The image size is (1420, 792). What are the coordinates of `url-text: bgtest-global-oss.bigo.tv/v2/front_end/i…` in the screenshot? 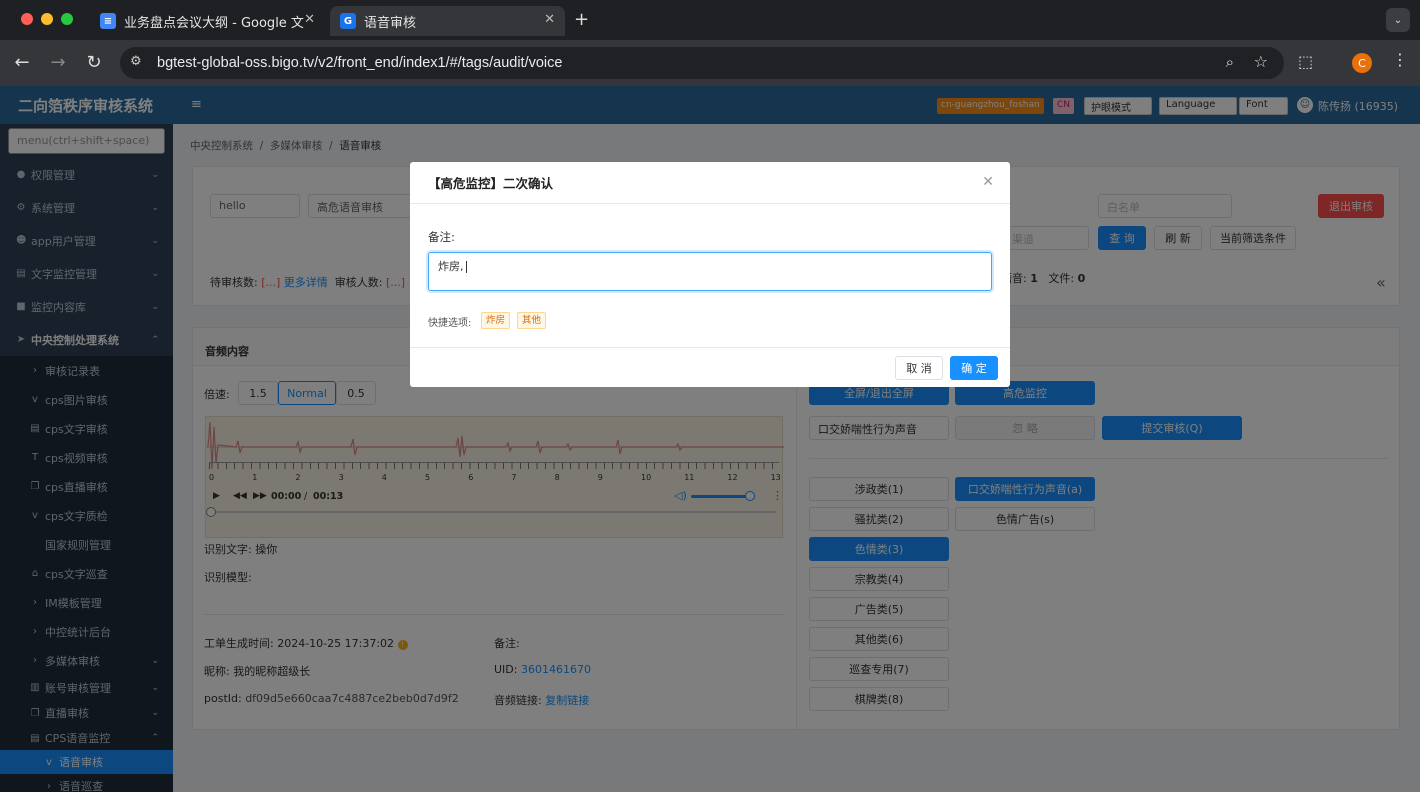 It's located at (360, 63).